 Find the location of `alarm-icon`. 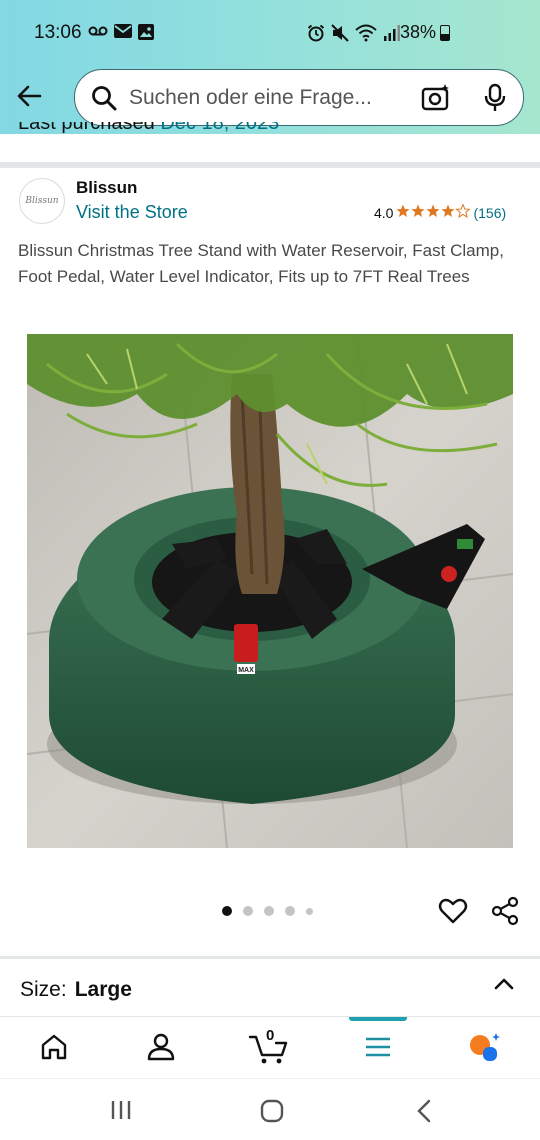

alarm-icon is located at coordinates (316, 35).